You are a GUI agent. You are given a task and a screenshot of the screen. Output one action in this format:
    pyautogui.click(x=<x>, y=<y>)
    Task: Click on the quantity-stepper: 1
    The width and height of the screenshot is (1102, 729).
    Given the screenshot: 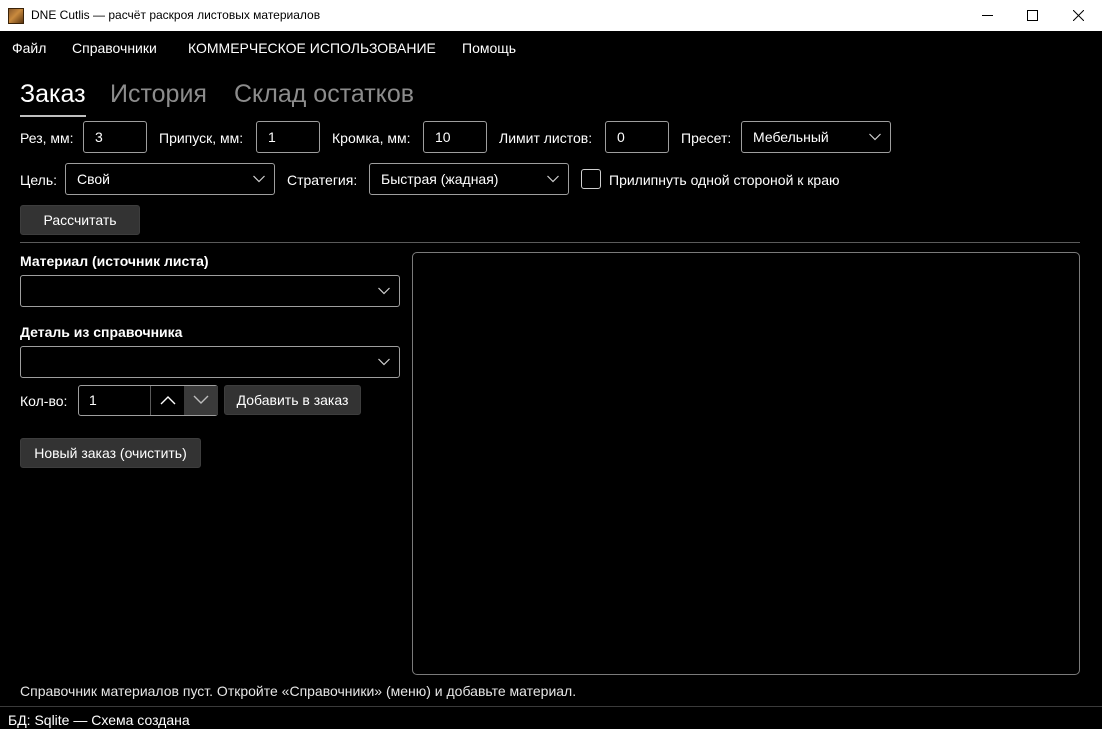 What is the action you would take?
    pyautogui.click(x=148, y=400)
    